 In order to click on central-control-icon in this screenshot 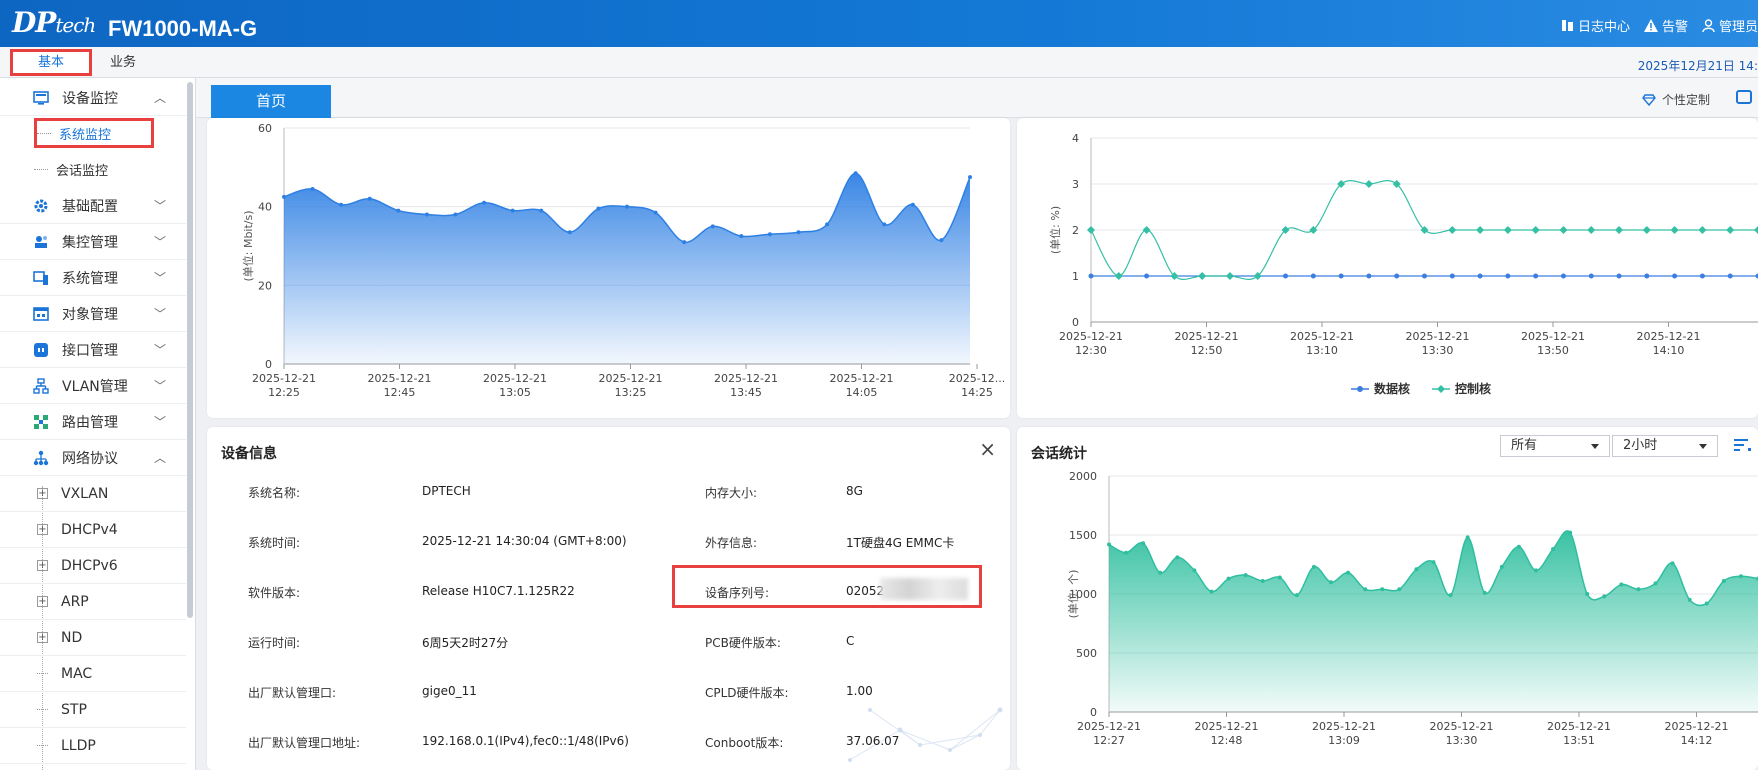, I will do `click(41, 242)`.